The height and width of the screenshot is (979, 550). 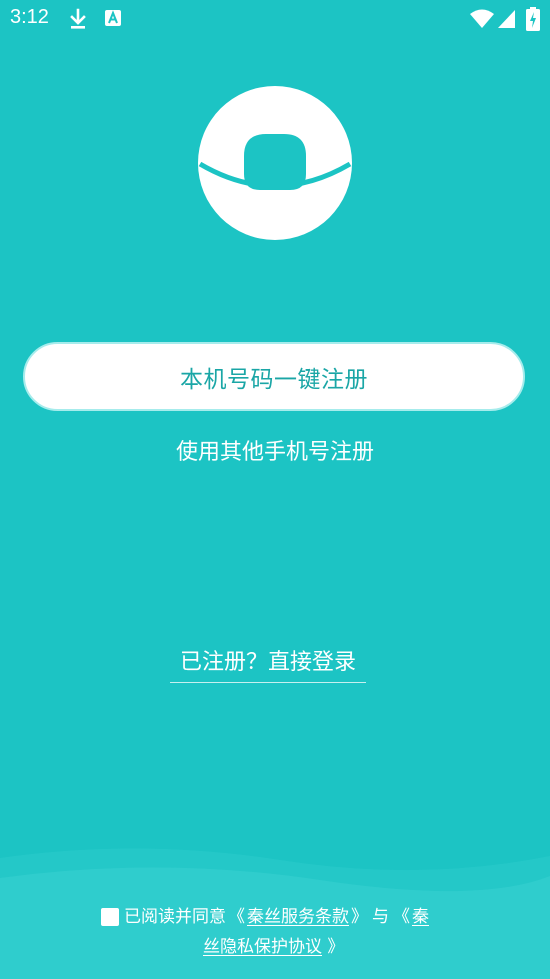 What do you see at coordinates (482, 21) in the screenshot?
I see `wifi-icon` at bounding box center [482, 21].